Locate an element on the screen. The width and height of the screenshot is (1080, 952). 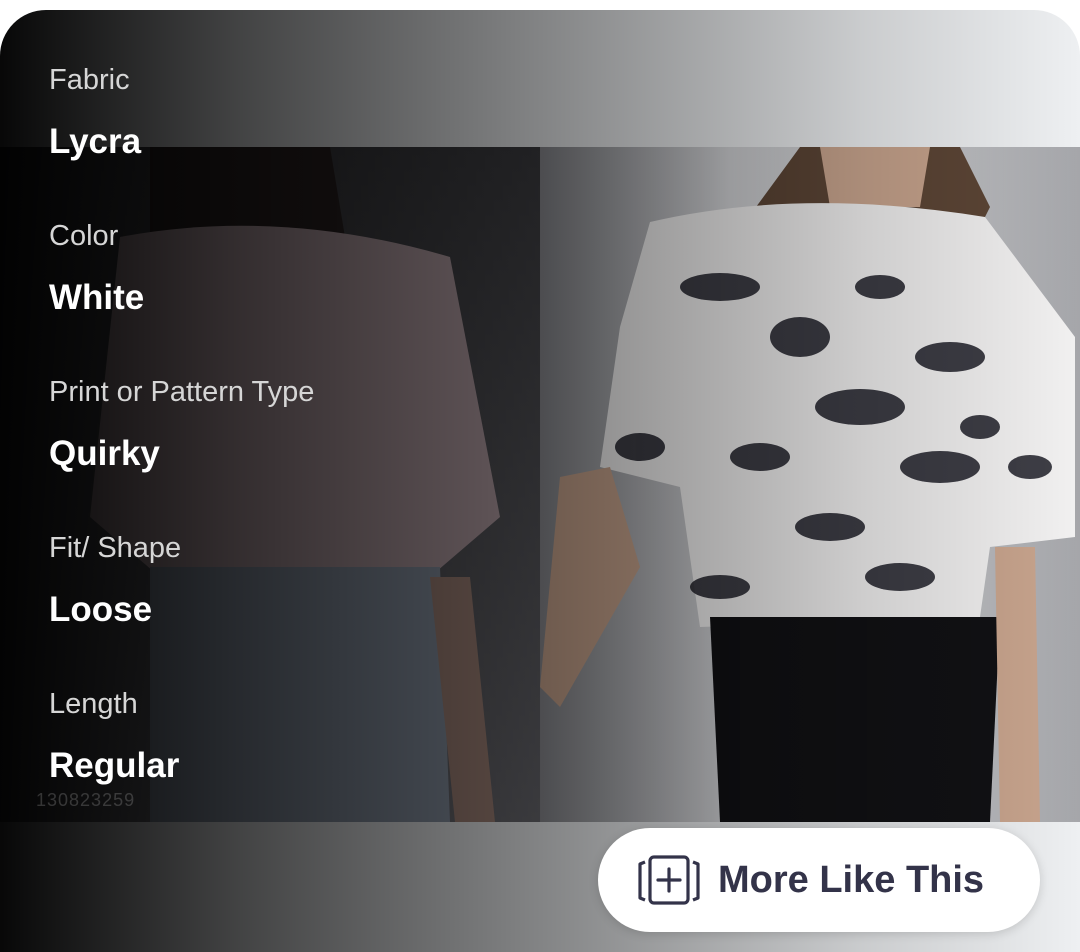
attribute-value: Loose is located at coordinates (101, 609).